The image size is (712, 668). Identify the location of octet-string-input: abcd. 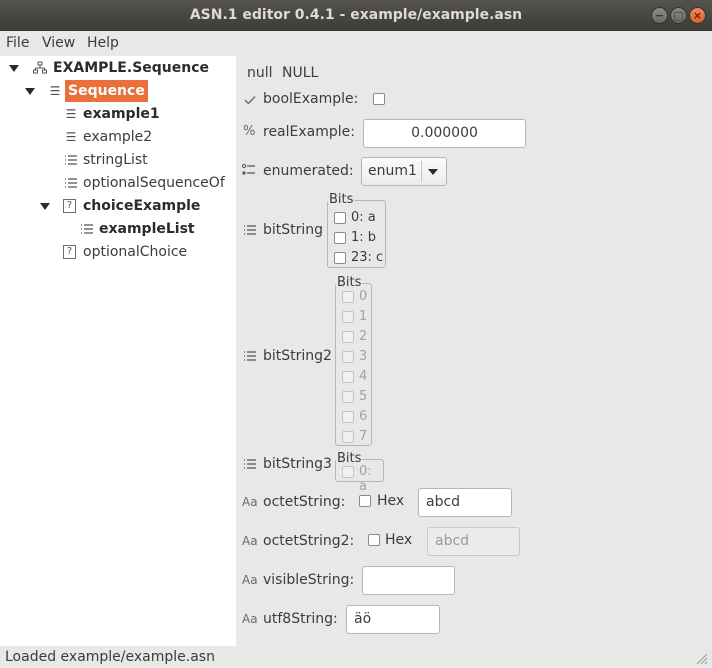
(465, 502).